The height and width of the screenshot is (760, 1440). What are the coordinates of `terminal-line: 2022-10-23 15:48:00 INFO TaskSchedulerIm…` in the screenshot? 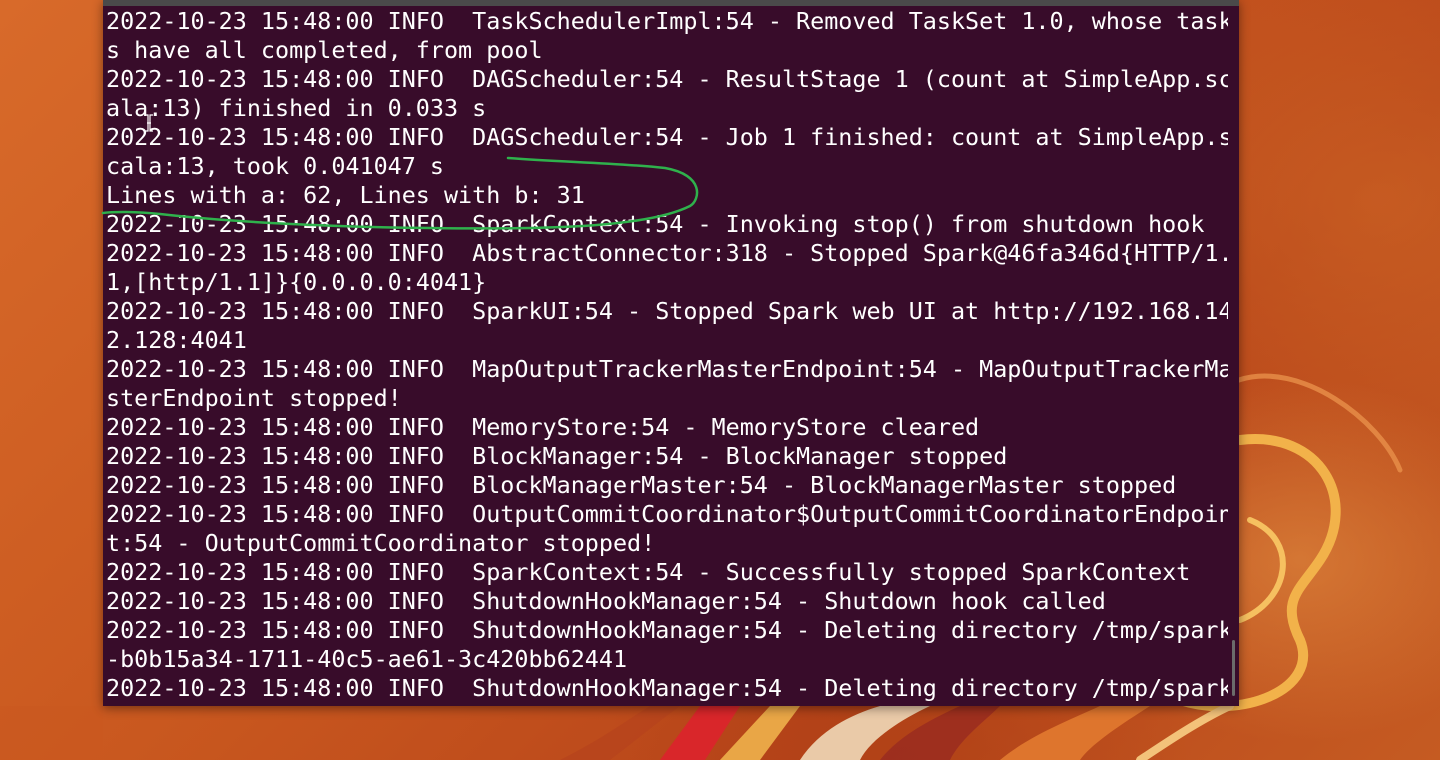 It's located at (667, 21).